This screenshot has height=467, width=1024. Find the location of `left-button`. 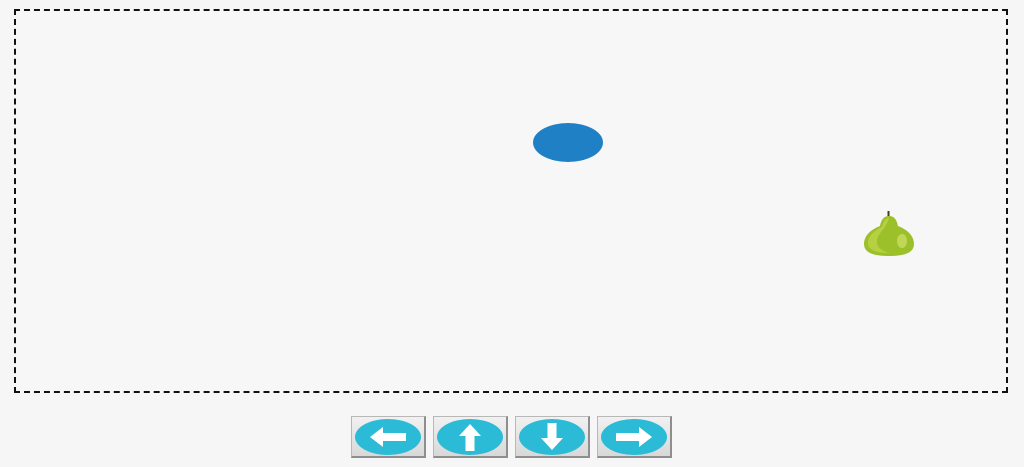

left-button is located at coordinates (388, 437).